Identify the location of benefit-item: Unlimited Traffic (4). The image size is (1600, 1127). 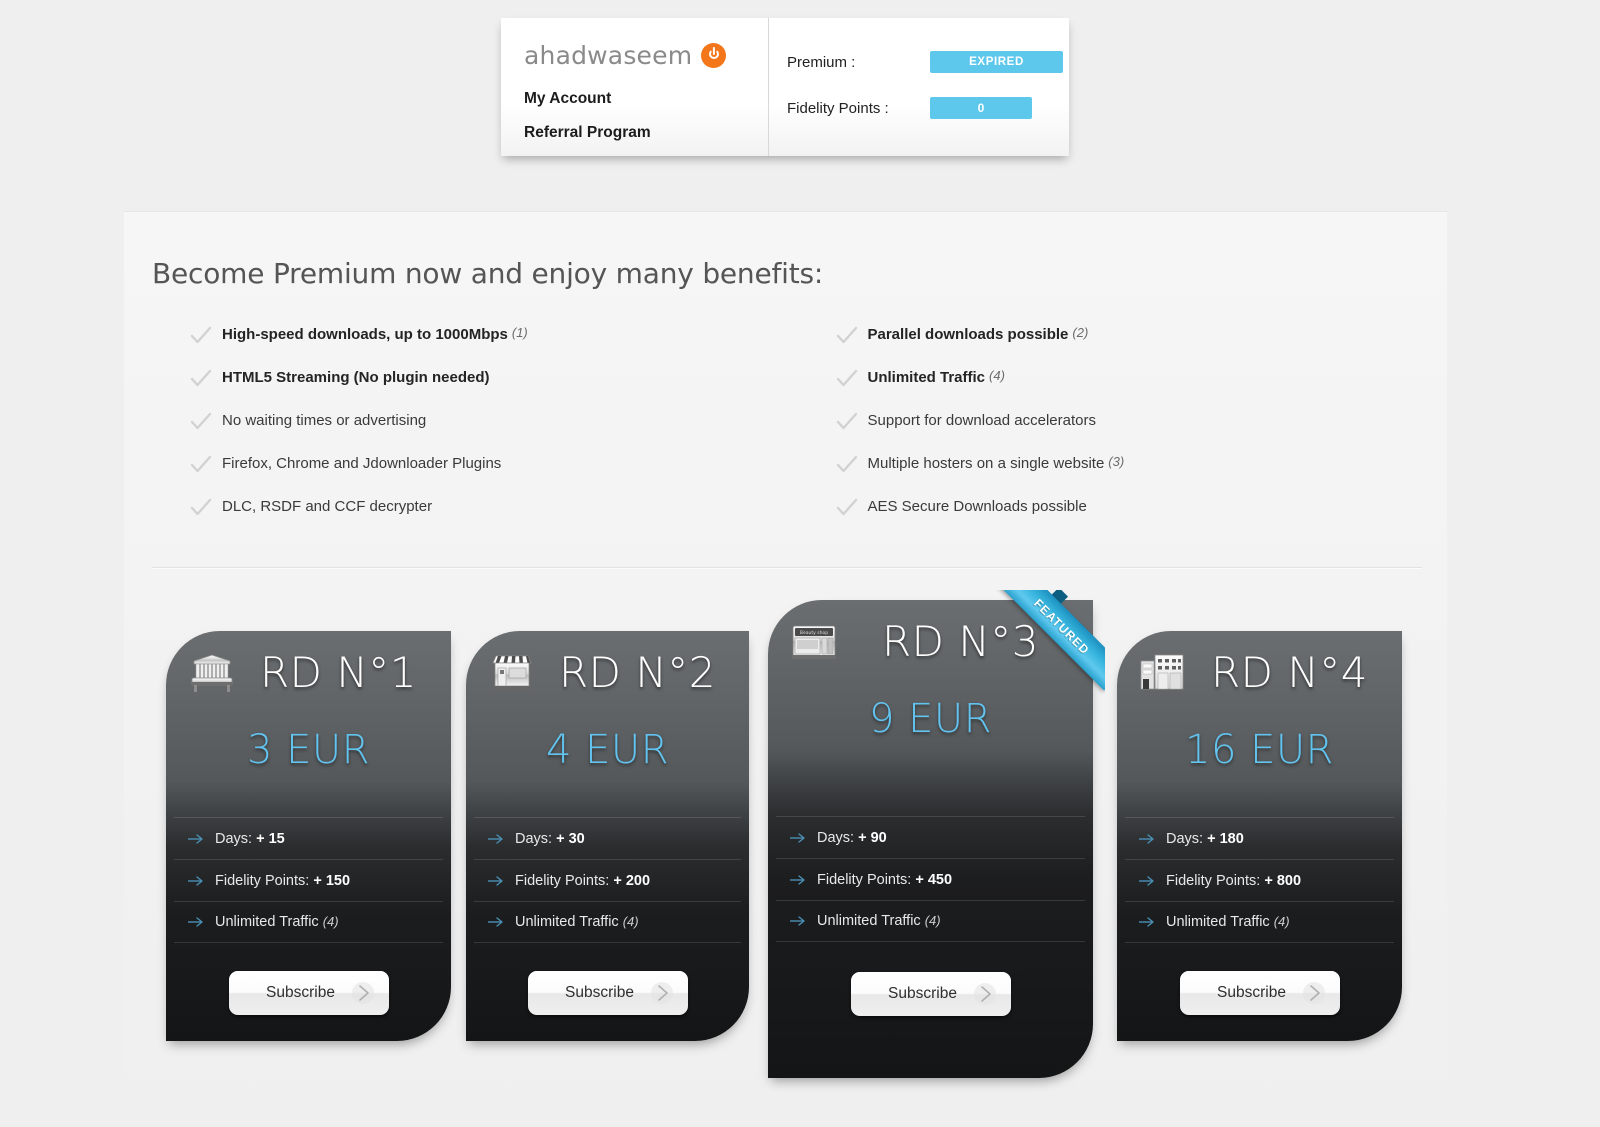
(1142, 389).